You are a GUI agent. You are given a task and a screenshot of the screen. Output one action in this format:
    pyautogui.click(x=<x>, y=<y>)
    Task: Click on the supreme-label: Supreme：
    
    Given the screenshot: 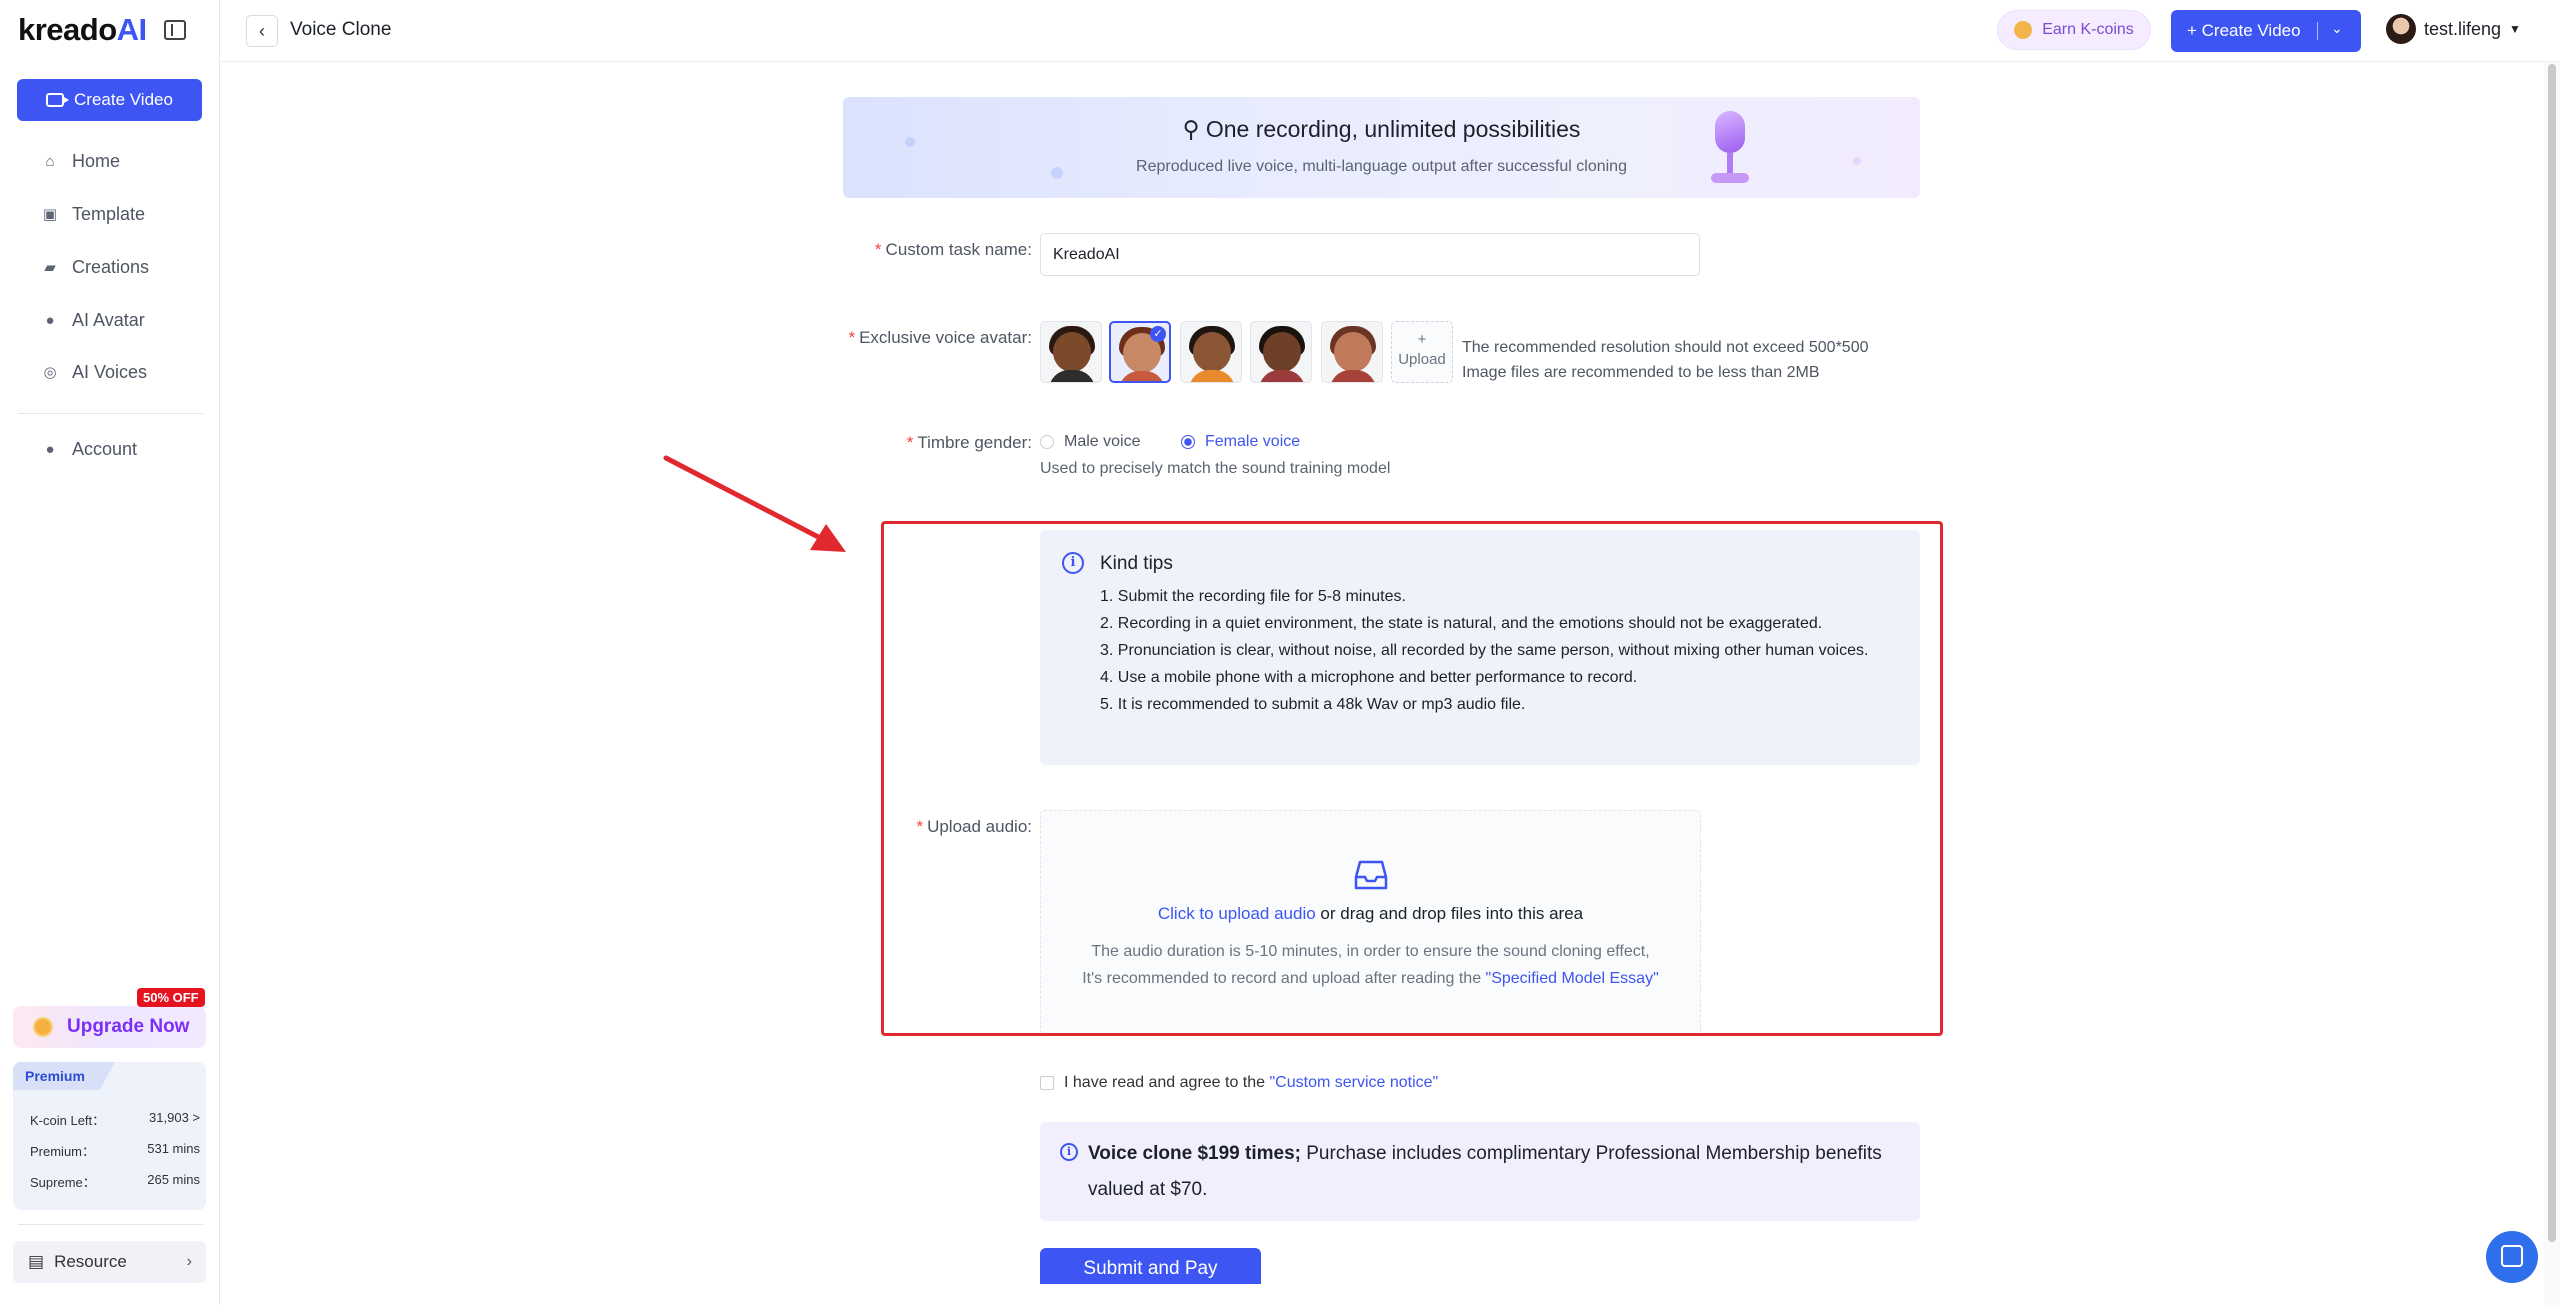 What is the action you would take?
    pyautogui.click(x=63, y=1182)
    